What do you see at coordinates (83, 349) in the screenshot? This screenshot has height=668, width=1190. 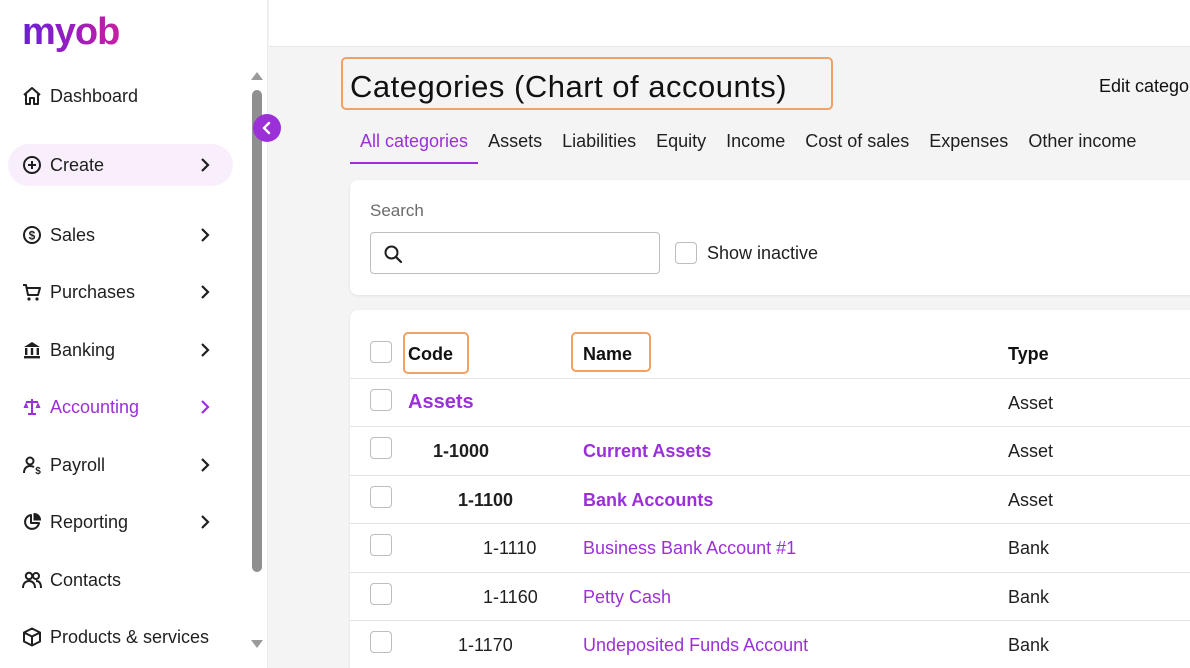 I see `sidebar-item-label: Banking` at bounding box center [83, 349].